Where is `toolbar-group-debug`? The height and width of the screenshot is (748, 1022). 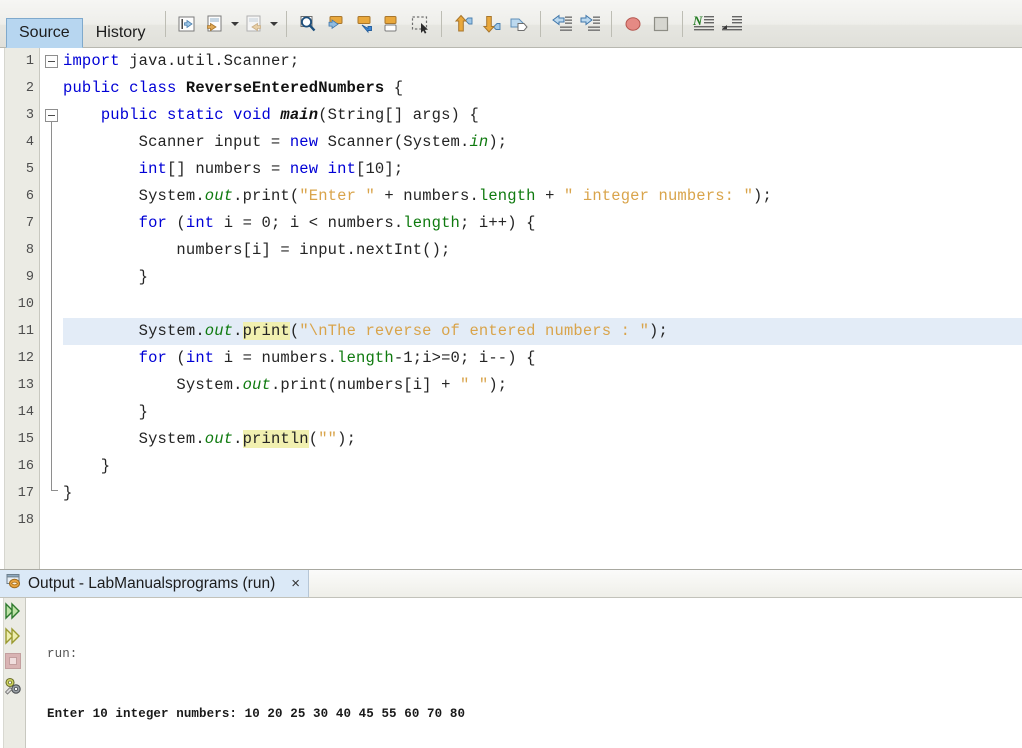 toolbar-group-debug is located at coordinates (647, 24).